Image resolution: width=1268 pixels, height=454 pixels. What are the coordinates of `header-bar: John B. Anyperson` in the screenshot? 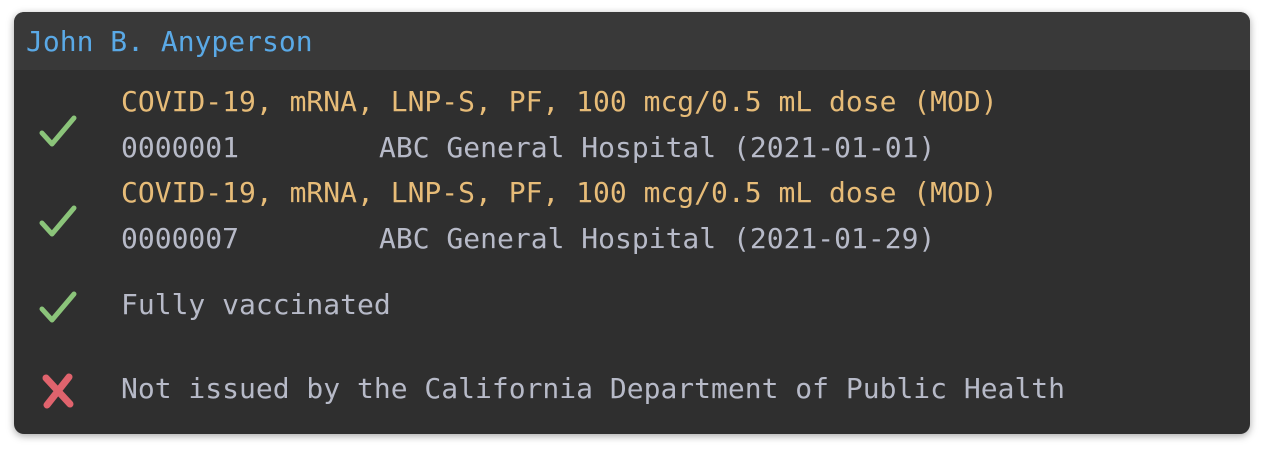 It's located at (632, 41).